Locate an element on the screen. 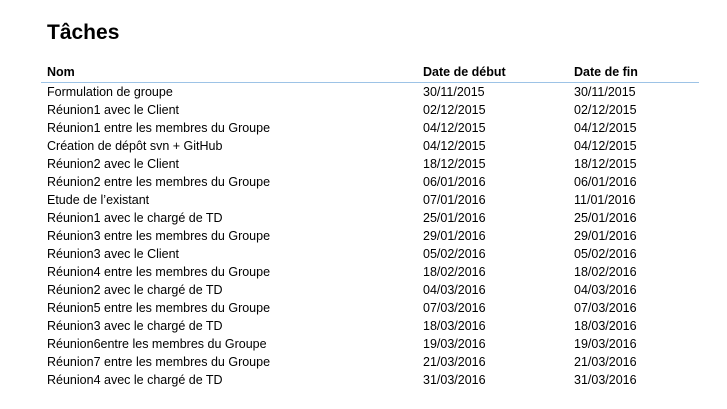  task-end-date: 04/03/2016 is located at coordinates (605, 290).